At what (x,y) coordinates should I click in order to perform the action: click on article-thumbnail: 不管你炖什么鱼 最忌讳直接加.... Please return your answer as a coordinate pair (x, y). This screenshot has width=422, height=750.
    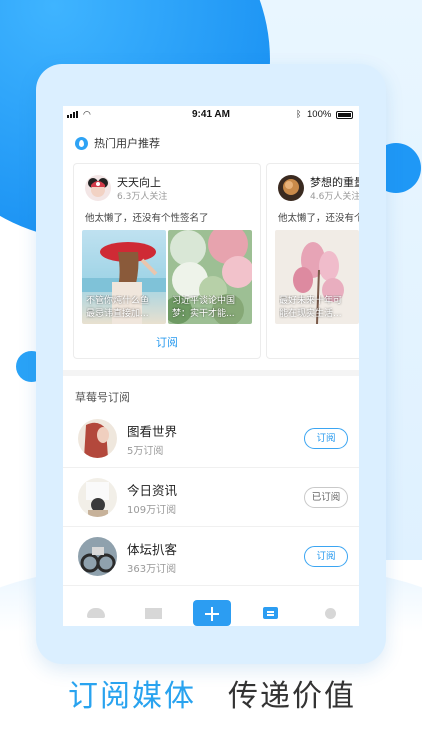
    Looking at the image, I should click on (124, 277).